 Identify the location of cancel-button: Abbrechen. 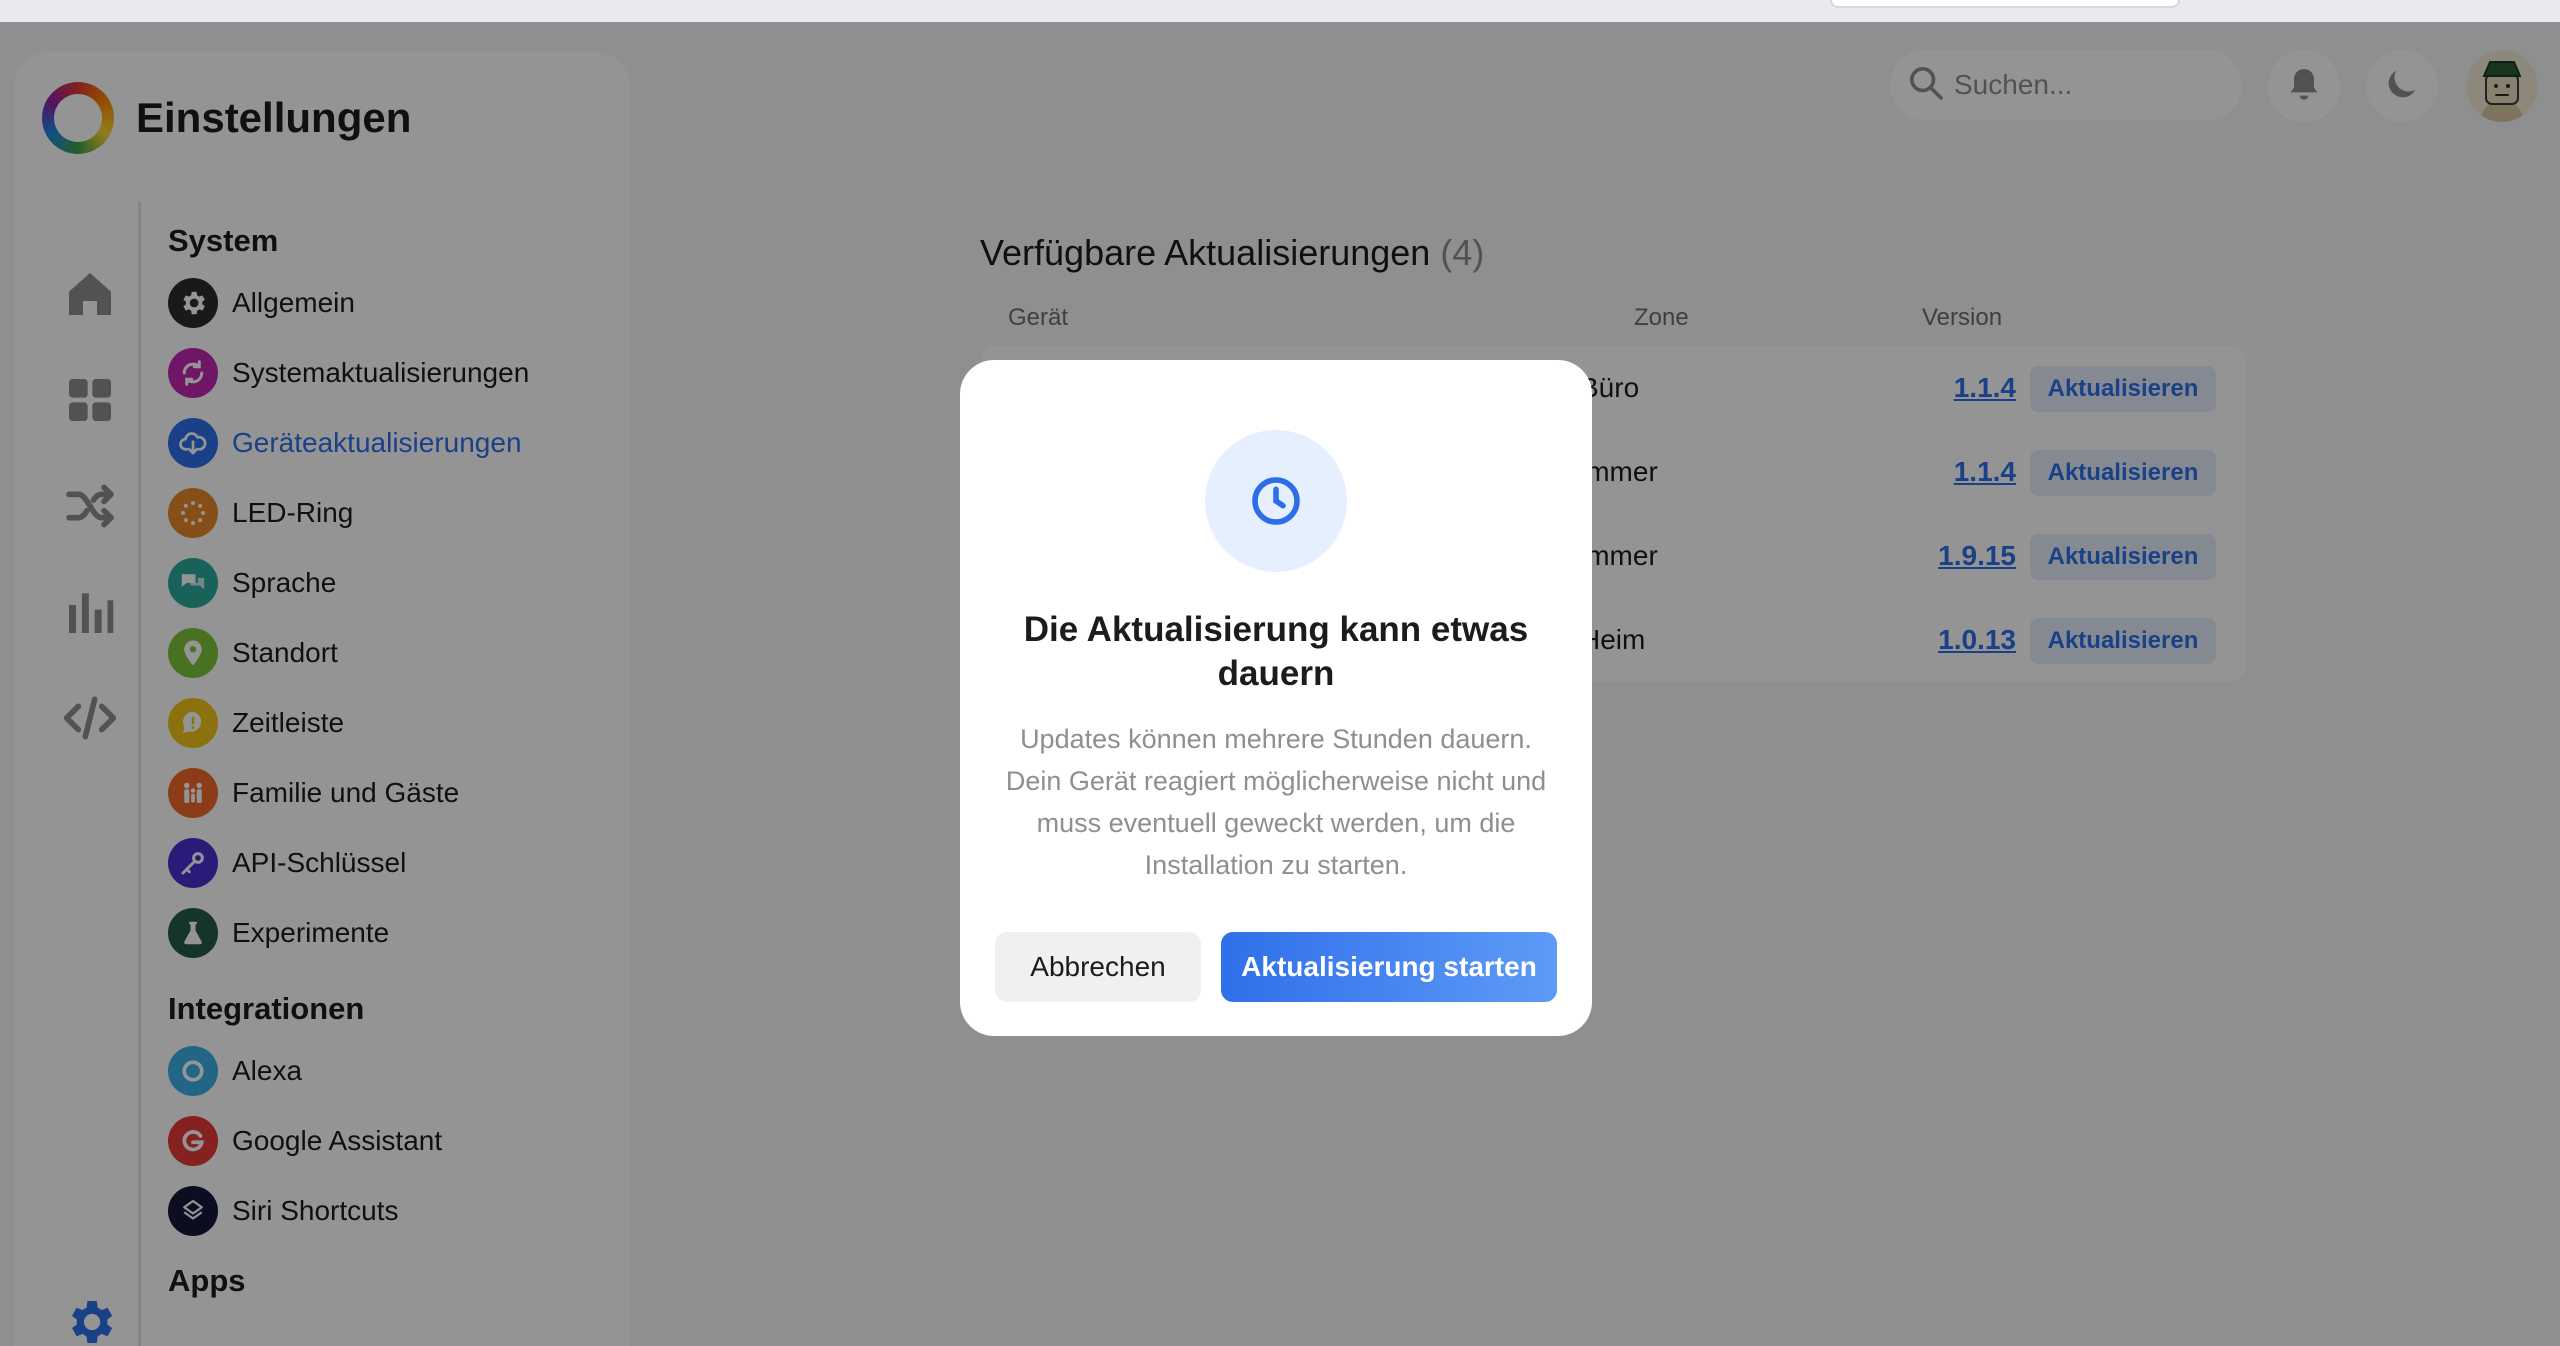
(1098, 967).